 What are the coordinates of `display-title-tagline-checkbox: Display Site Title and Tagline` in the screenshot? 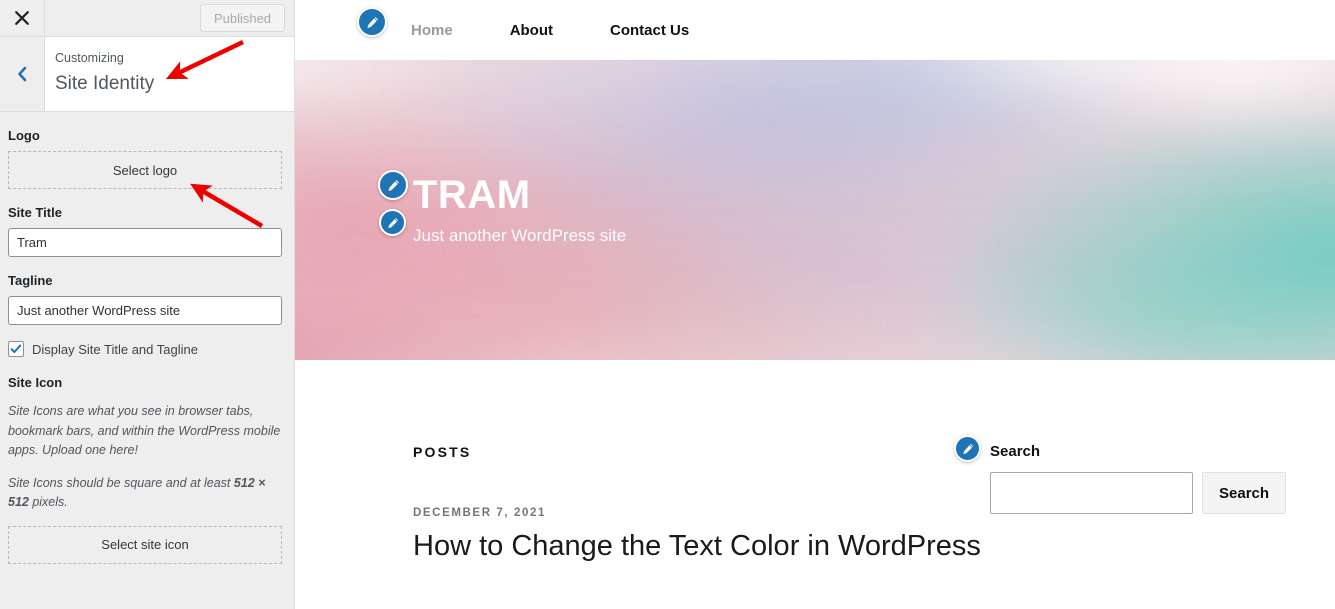 It's located at (145, 349).